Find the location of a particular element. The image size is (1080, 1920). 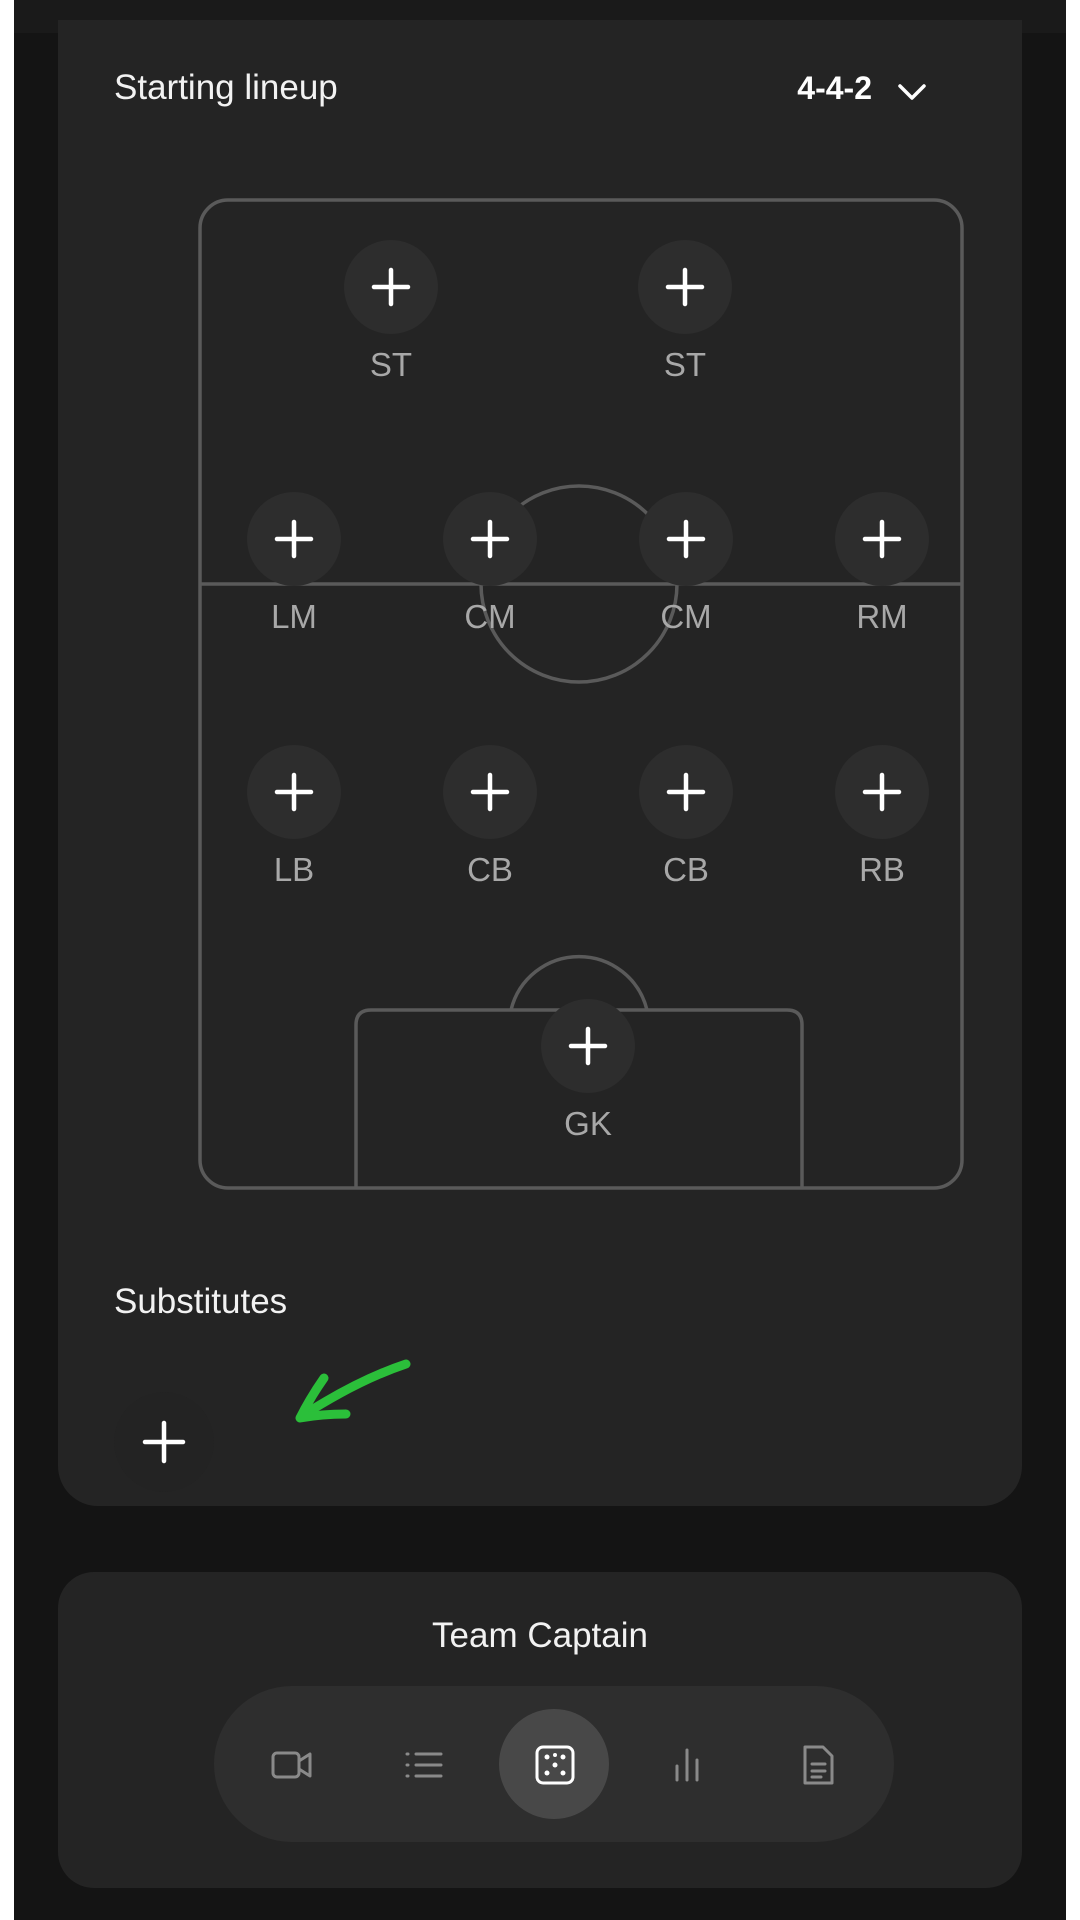

slot-cb-left: CB is located at coordinates (490, 817).